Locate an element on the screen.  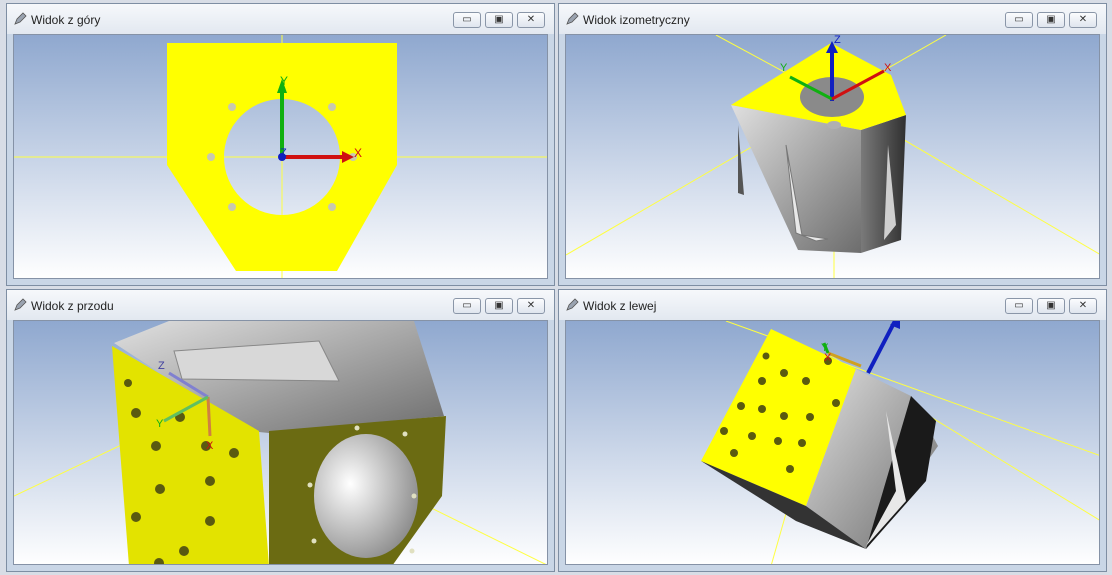
title-bar: Widok z przodu ▭ ▣ ✕ is located at coordinates (280, 305).